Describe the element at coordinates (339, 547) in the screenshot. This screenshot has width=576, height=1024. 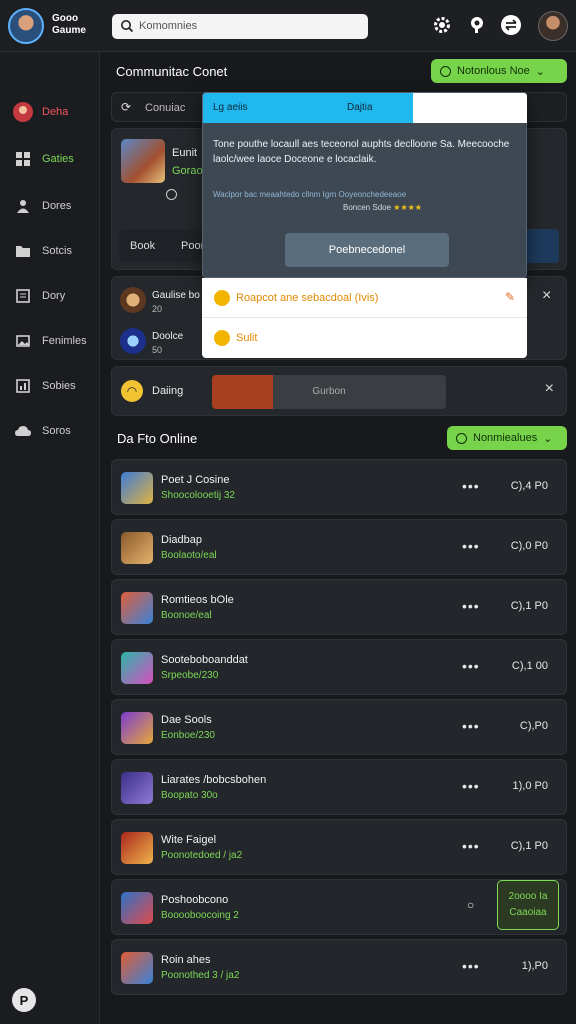
I see `game-row: Diadbap Boolaoto/eal ••• C),0 P0` at that location.